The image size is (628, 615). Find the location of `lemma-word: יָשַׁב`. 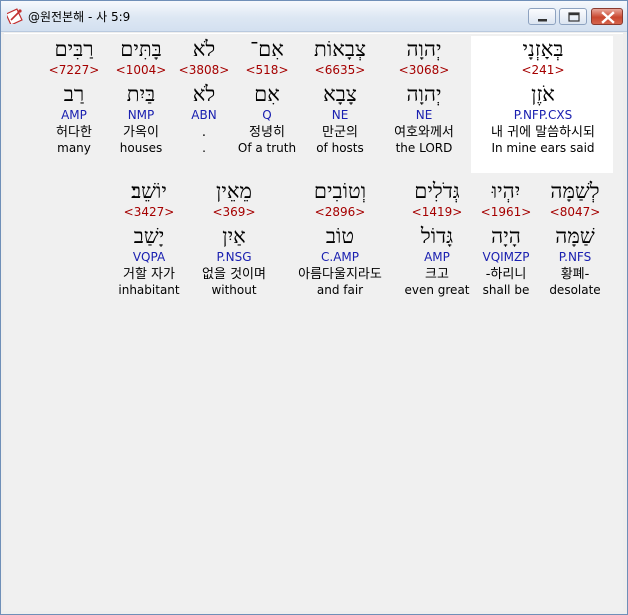

lemma-word: יָשַׁב is located at coordinates (149, 236).